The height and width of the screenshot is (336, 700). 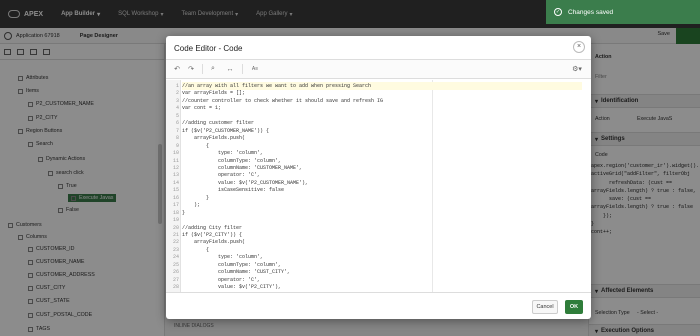 What do you see at coordinates (545, 307) in the screenshot?
I see `cancel-button: Cancel` at bounding box center [545, 307].